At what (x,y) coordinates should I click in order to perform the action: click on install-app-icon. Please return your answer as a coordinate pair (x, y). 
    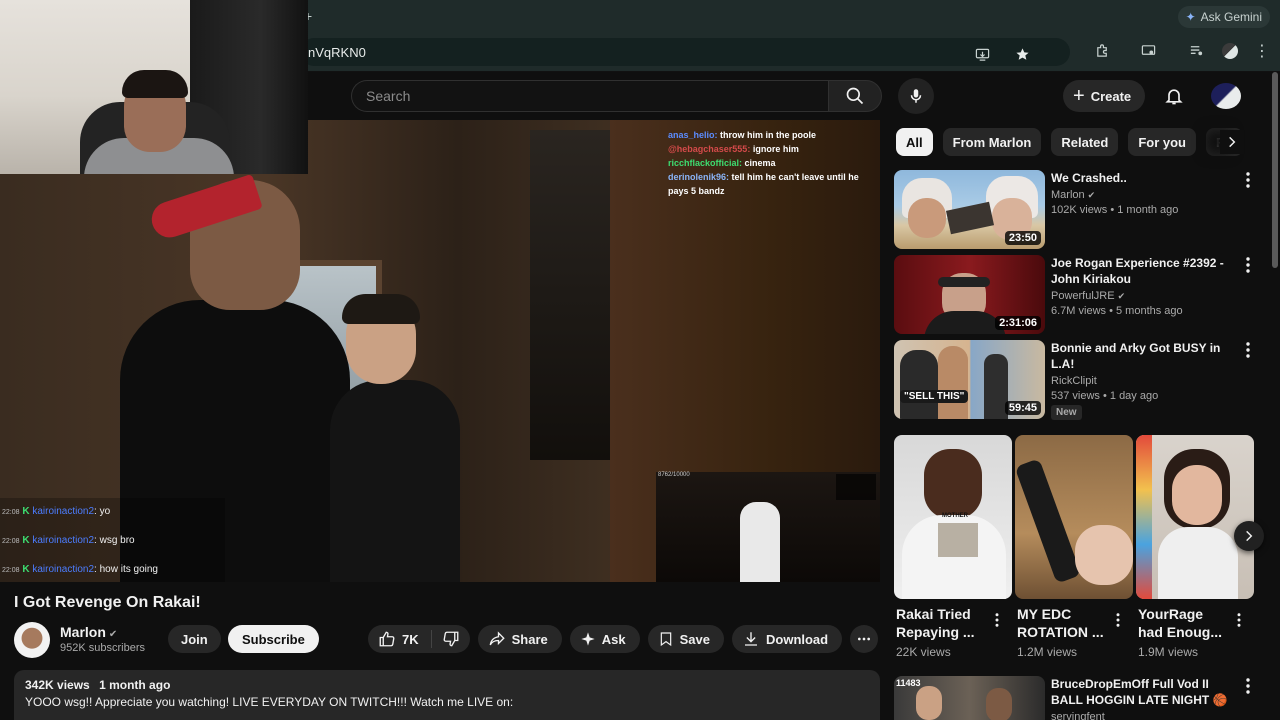
    Looking at the image, I should click on (982, 55).